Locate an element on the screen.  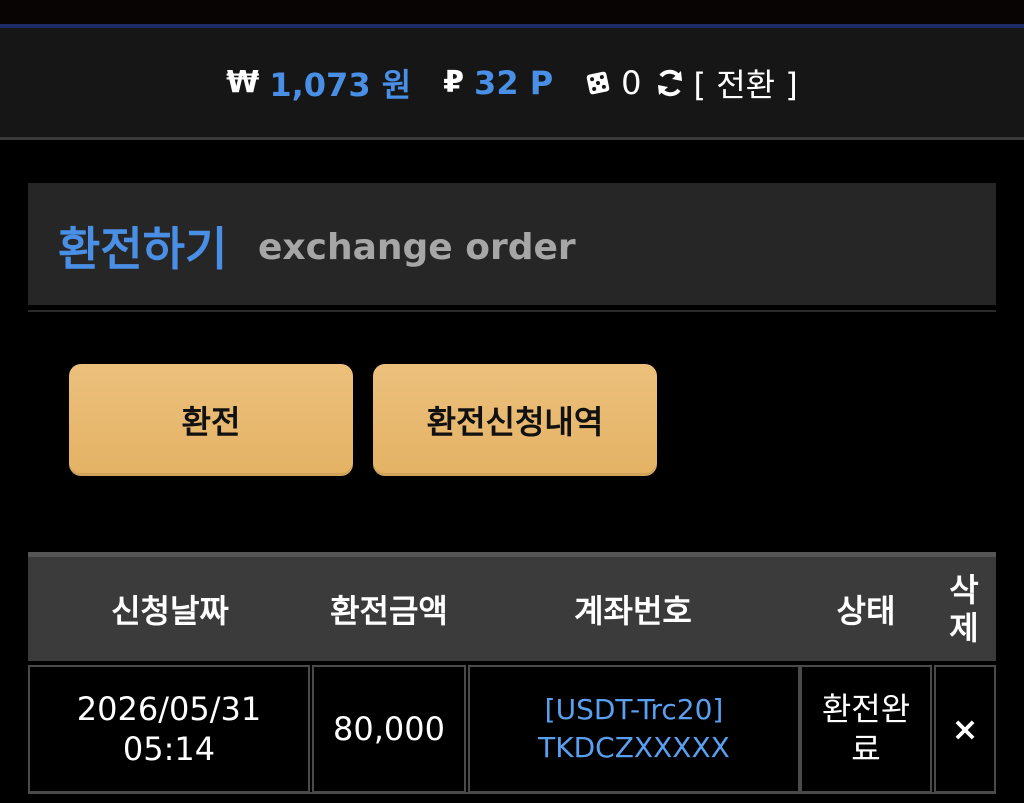
point-balance: ₽ 32 P is located at coordinates (498, 83).